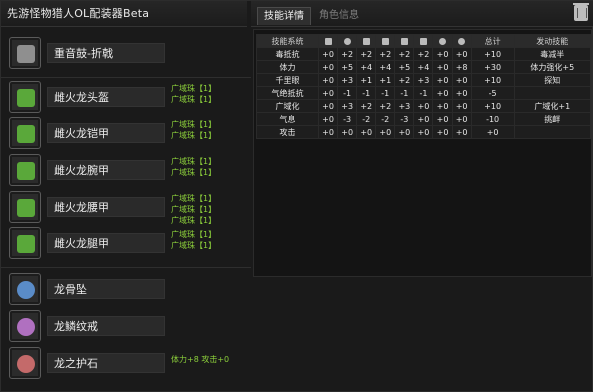 The height and width of the screenshot is (392, 593). I want to click on equip-slot-arms: 雌火龙腕甲 广域珠【1】 广域珠【1】, so click(127, 171).